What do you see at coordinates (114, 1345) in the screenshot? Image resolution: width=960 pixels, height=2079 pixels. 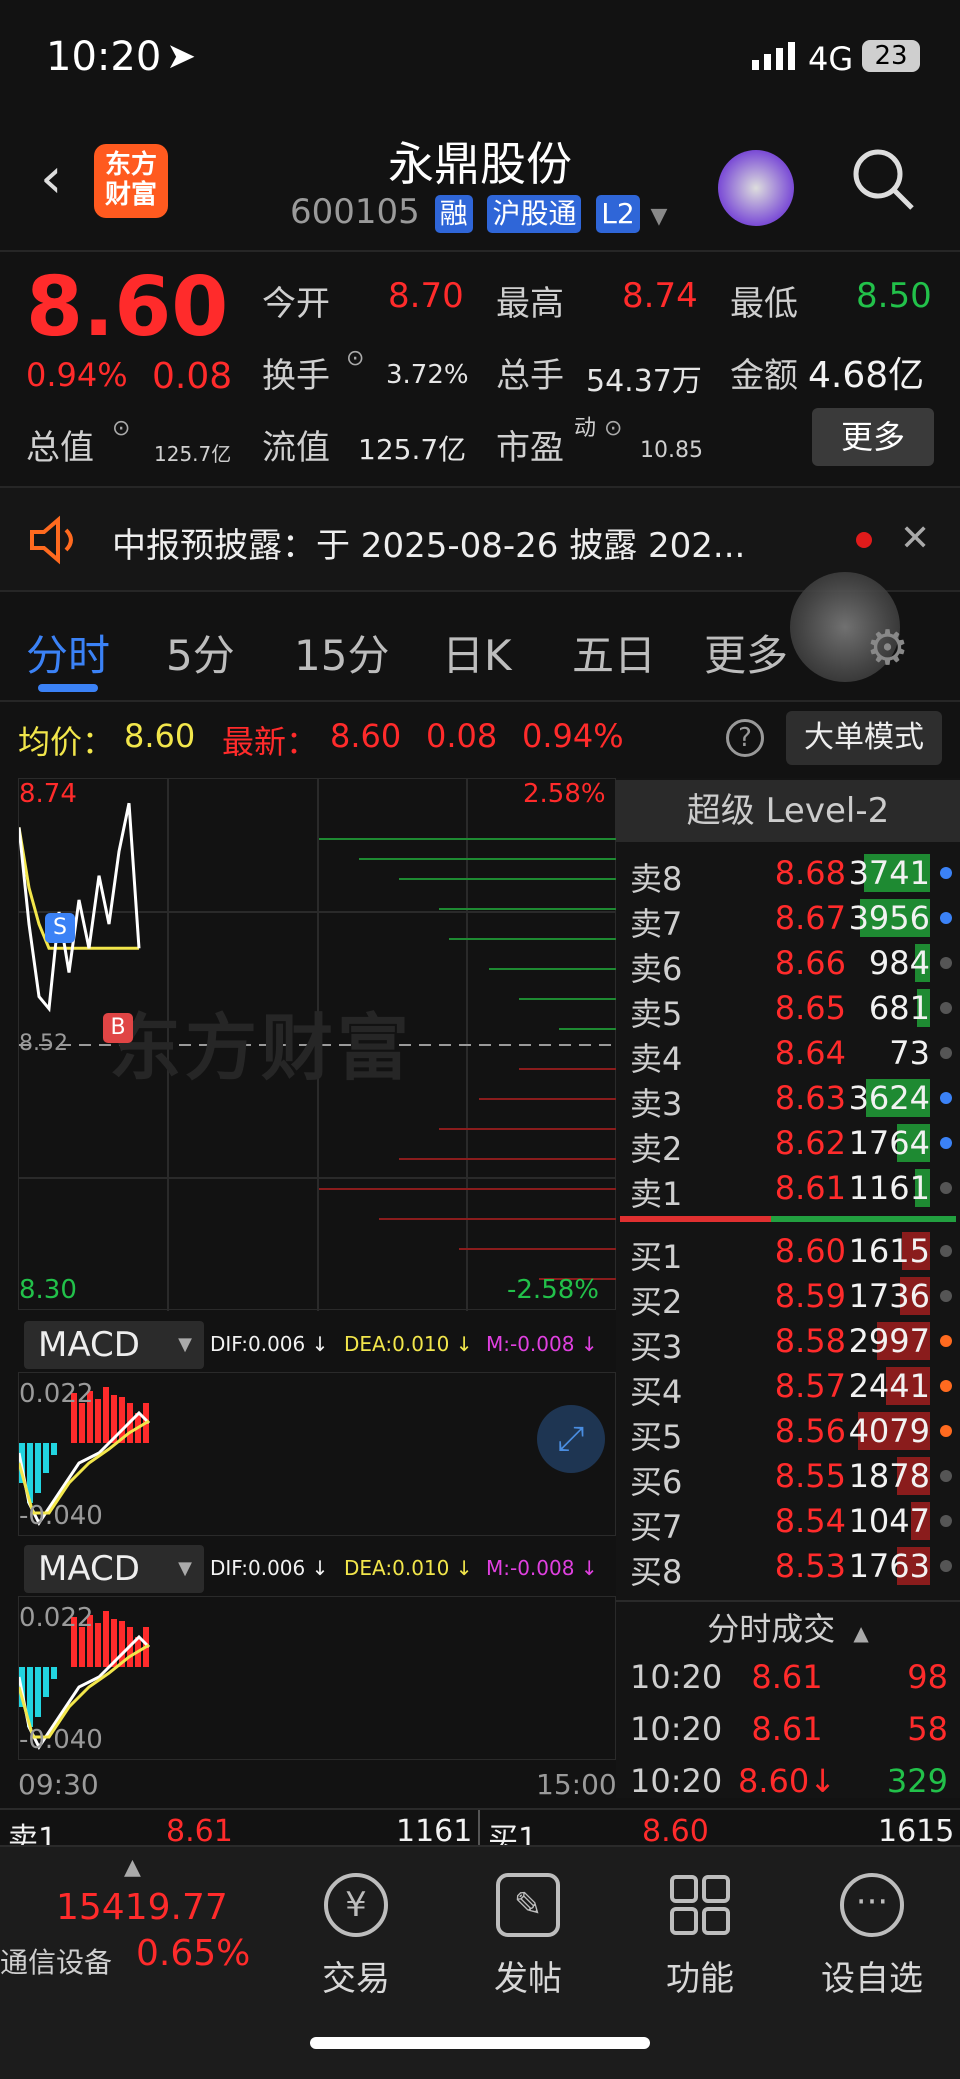 I see `macd-selector: MACD ▼` at bounding box center [114, 1345].